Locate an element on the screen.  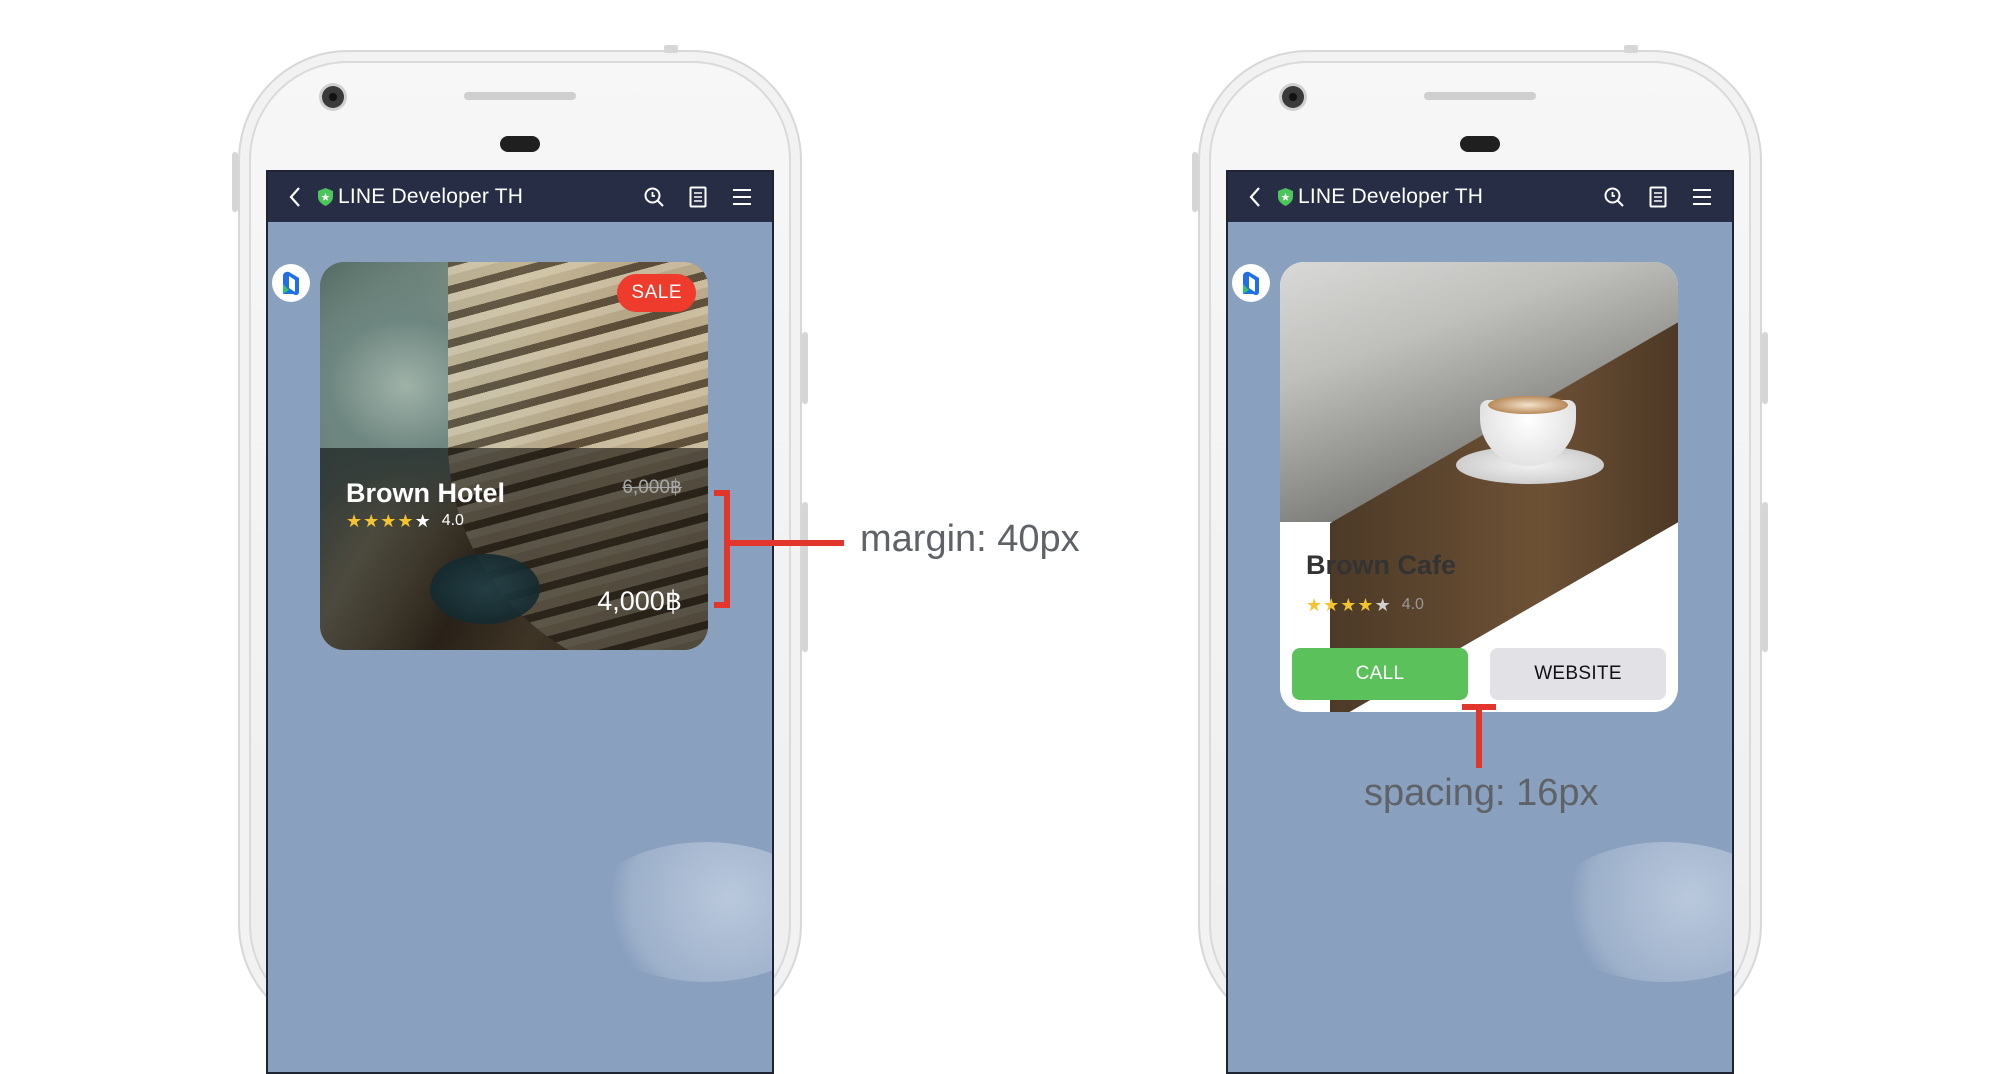
hotel-new-price: 4,000฿ is located at coordinates (639, 601).